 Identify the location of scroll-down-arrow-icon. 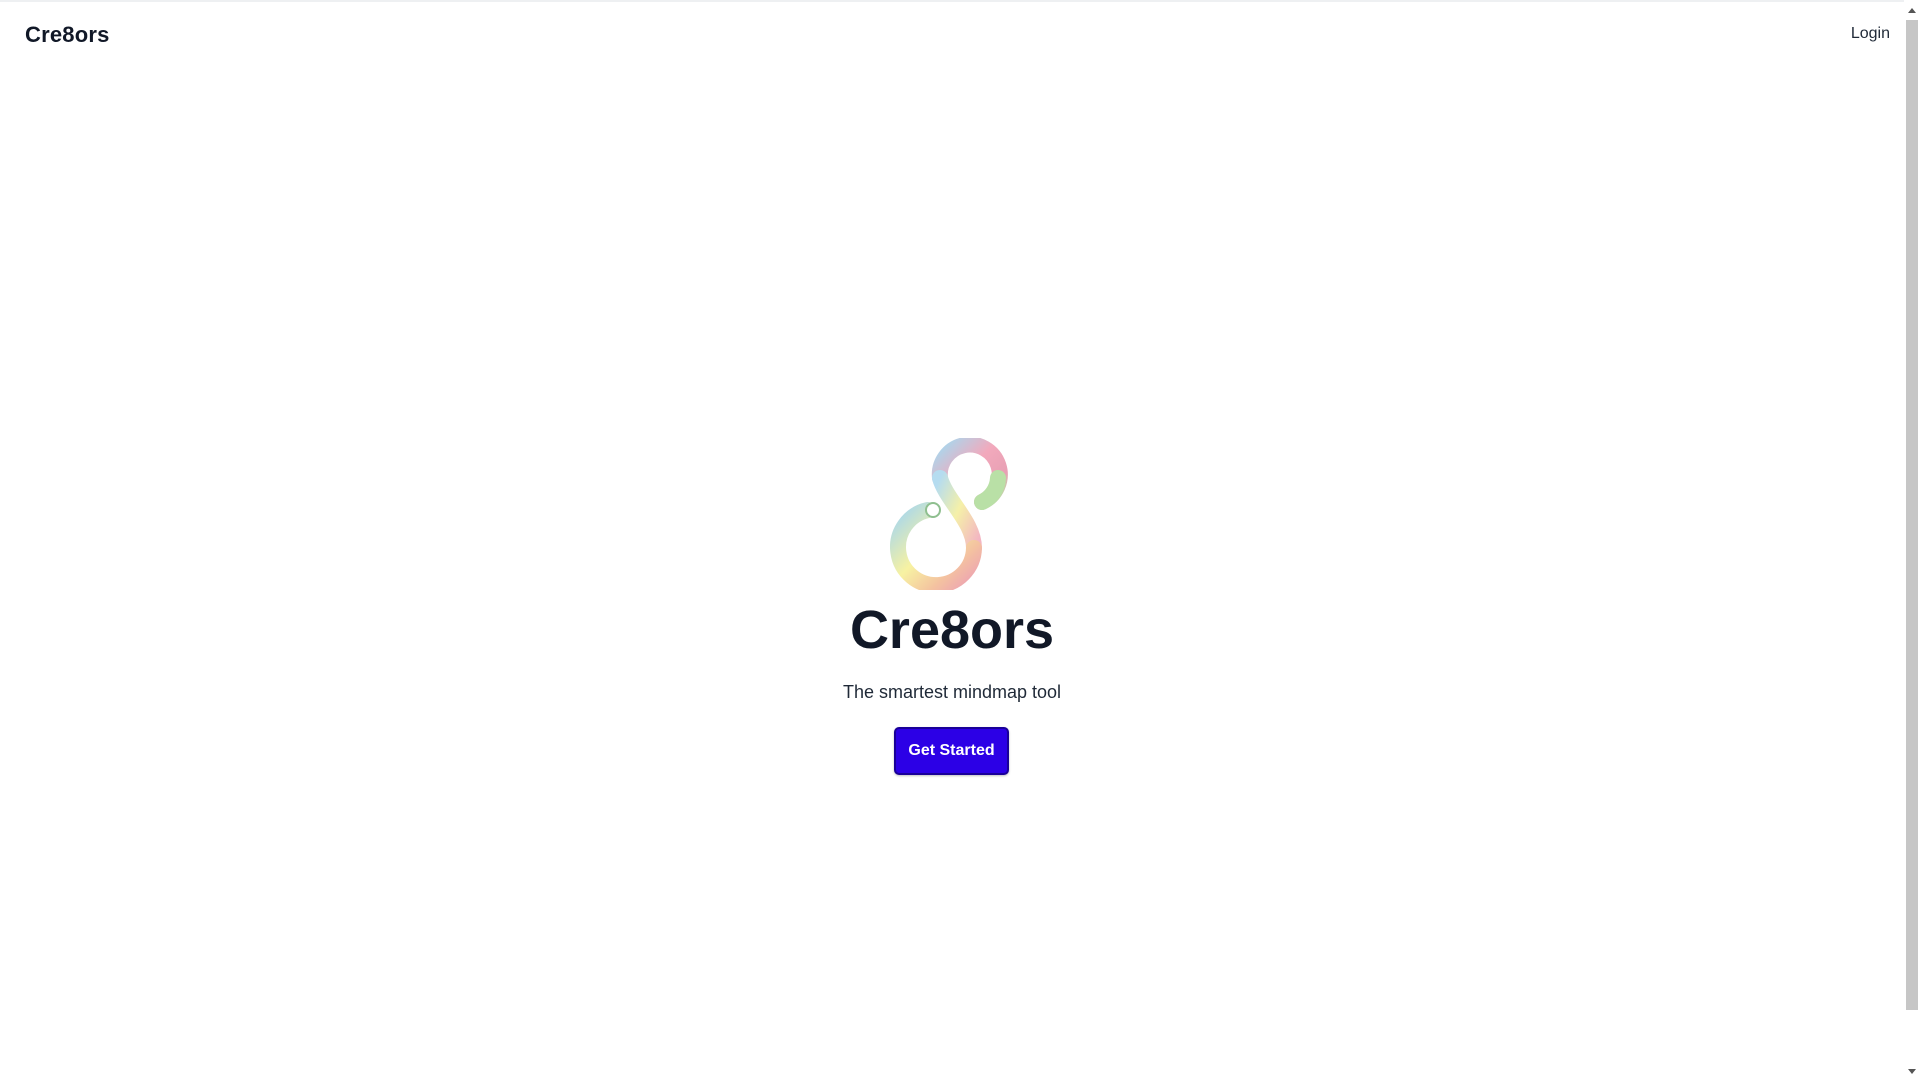
(1912, 1071).